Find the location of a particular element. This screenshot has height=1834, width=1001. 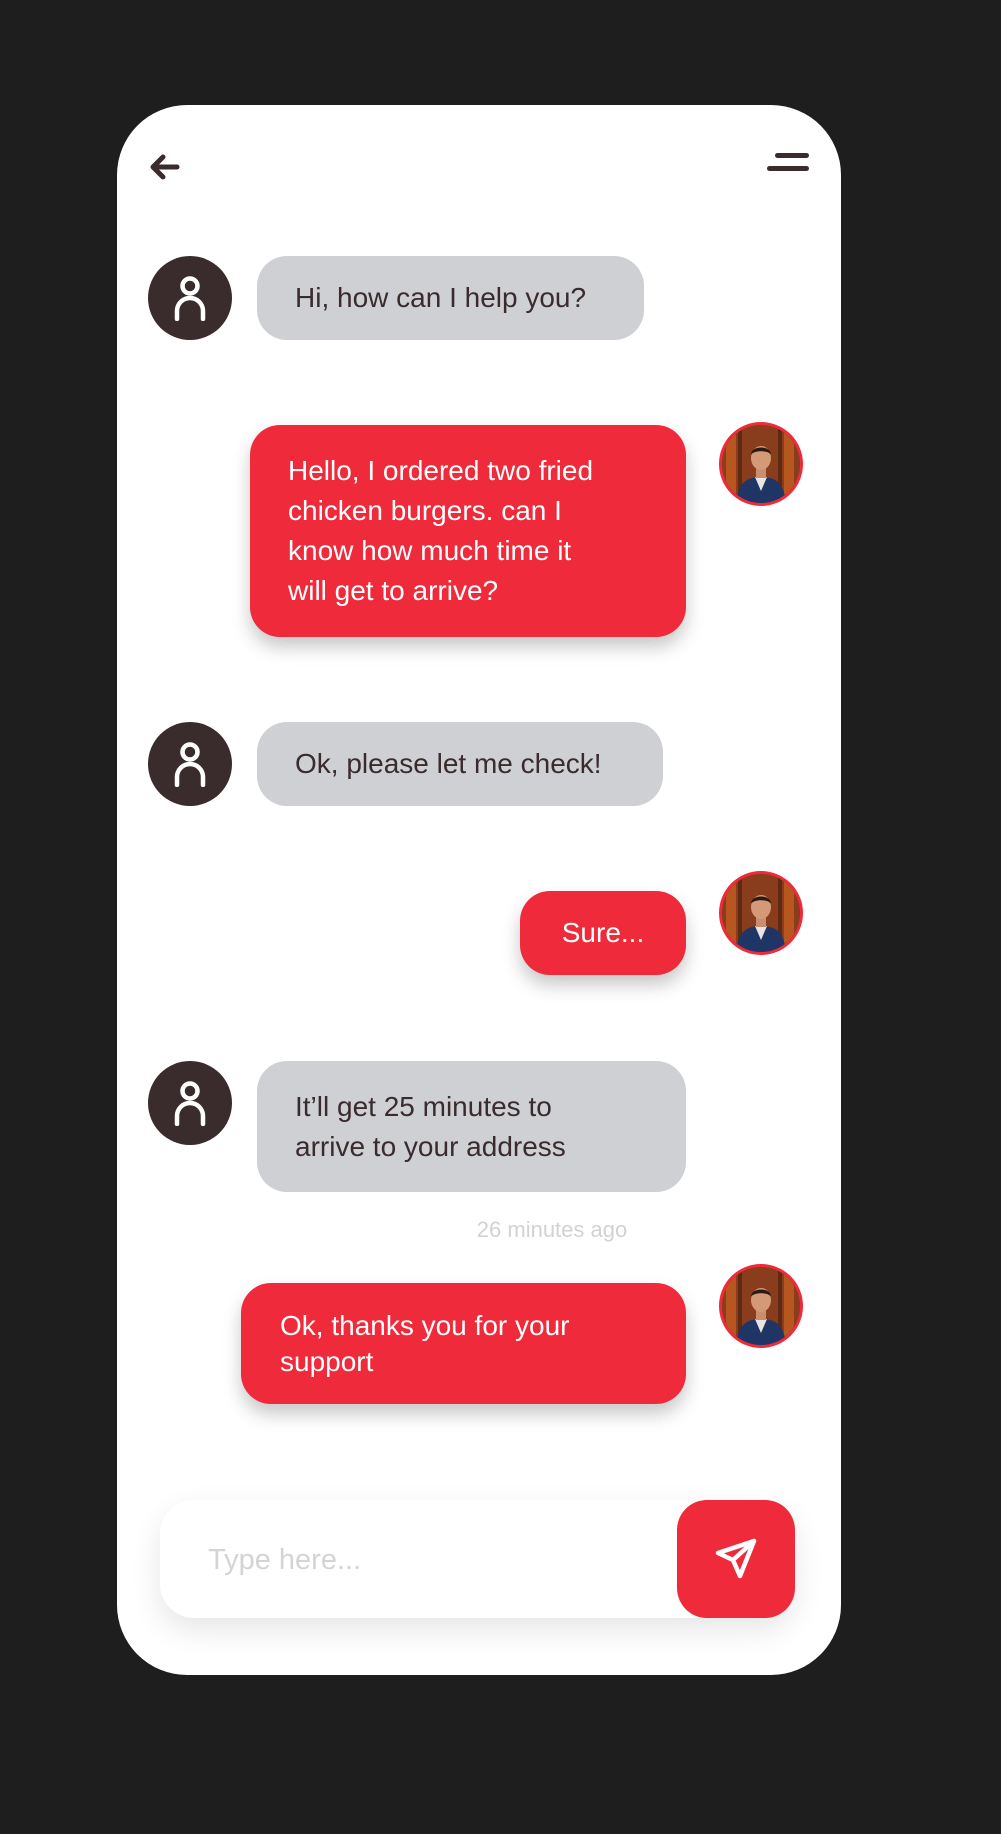

support-message: Hi, how can I help you? is located at coordinates (450, 298).